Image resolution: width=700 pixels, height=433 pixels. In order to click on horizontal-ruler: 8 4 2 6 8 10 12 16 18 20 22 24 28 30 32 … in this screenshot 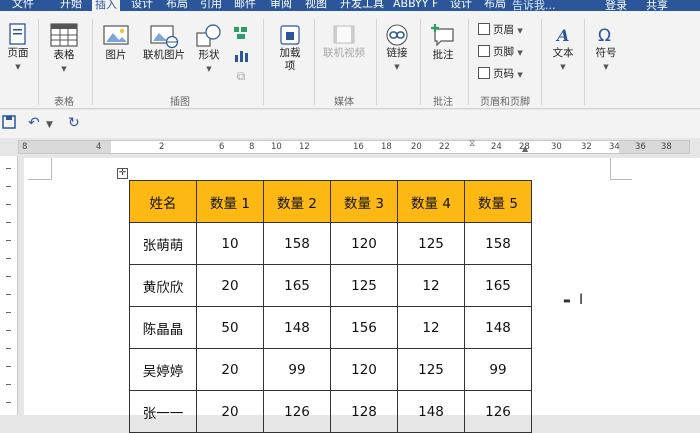, I will do `click(350, 147)`.